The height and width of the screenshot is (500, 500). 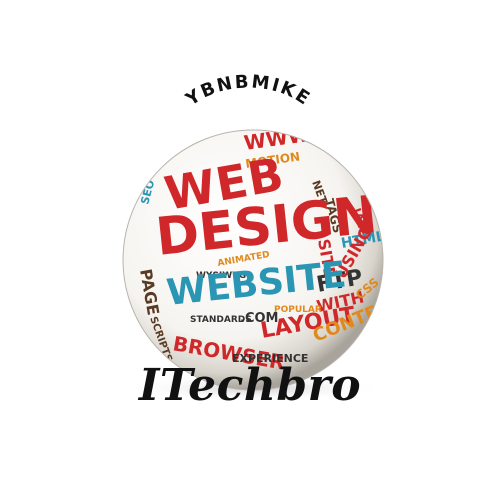 I want to click on arc-text: YBNBMIKE, so click(x=247, y=90).